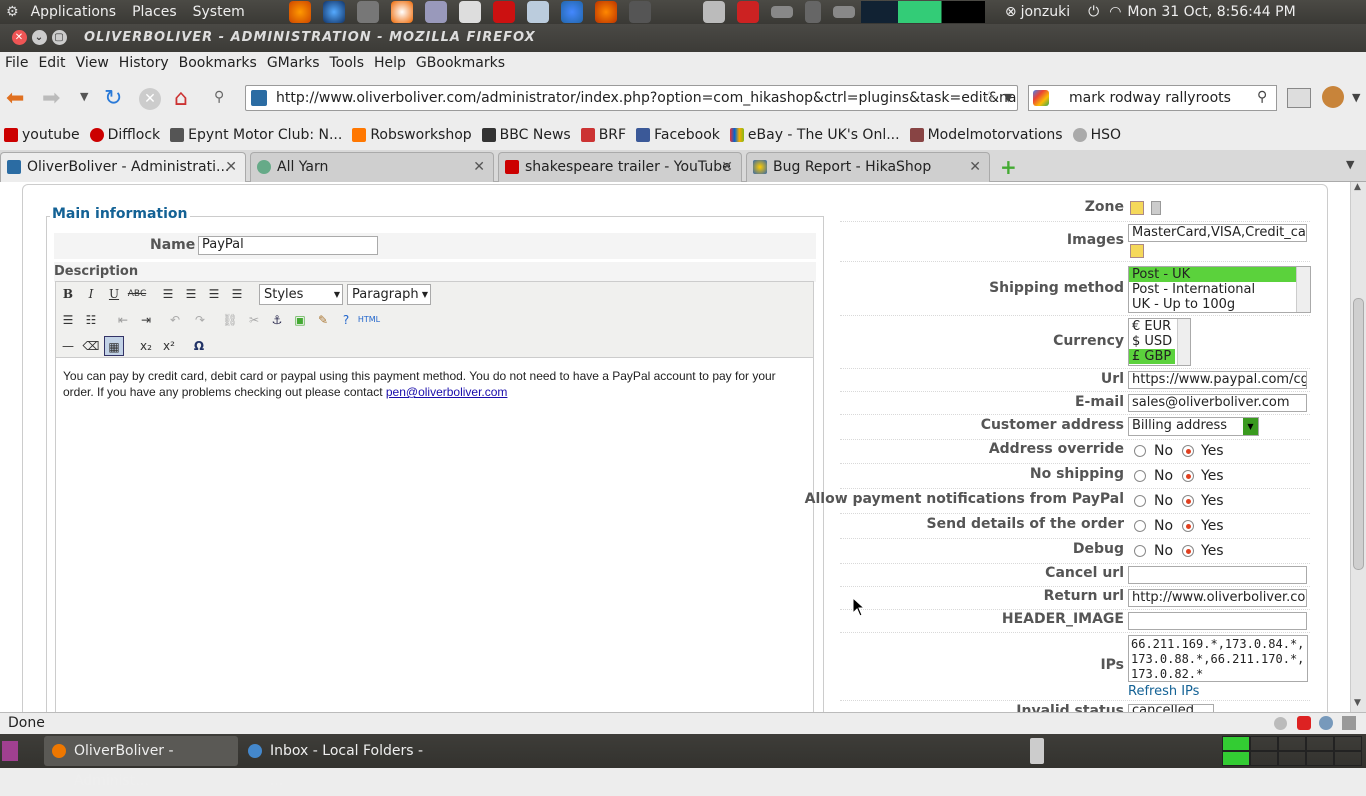 This screenshot has height=796, width=1366. Describe the element at coordinates (259, 98) in the screenshot. I see `site-identity-icon` at that location.